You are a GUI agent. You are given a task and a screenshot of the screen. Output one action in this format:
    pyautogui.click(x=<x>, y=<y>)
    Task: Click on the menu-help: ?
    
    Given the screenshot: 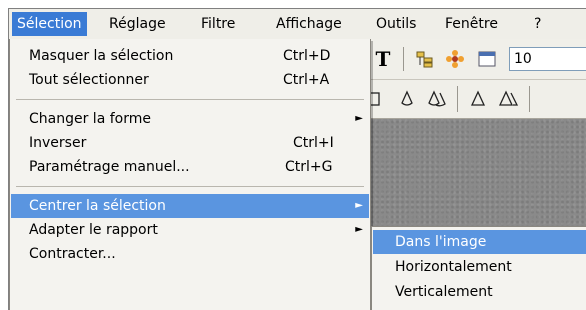 What is the action you would take?
    pyautogui.click(x=537, y=24)
    